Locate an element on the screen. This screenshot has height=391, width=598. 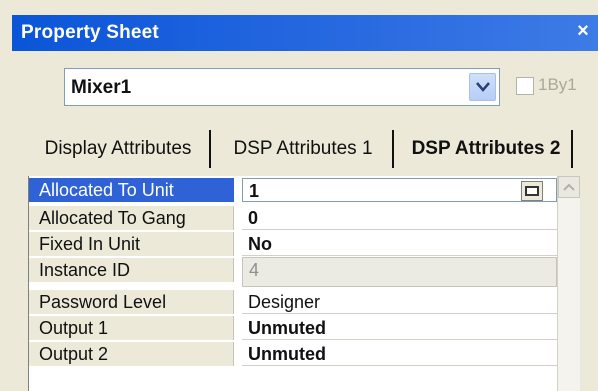
chevron-down-icon is located at coordinates (483, 87).